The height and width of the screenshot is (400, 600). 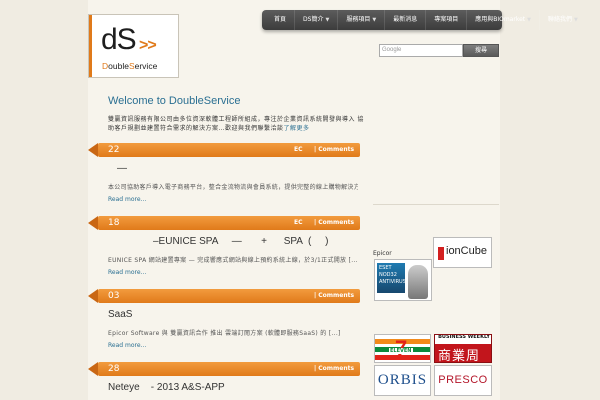 What do you see at coordinates (119, 39) in the screenshot?
I see `logo-mark: dS` at bounding box center [119, 39].